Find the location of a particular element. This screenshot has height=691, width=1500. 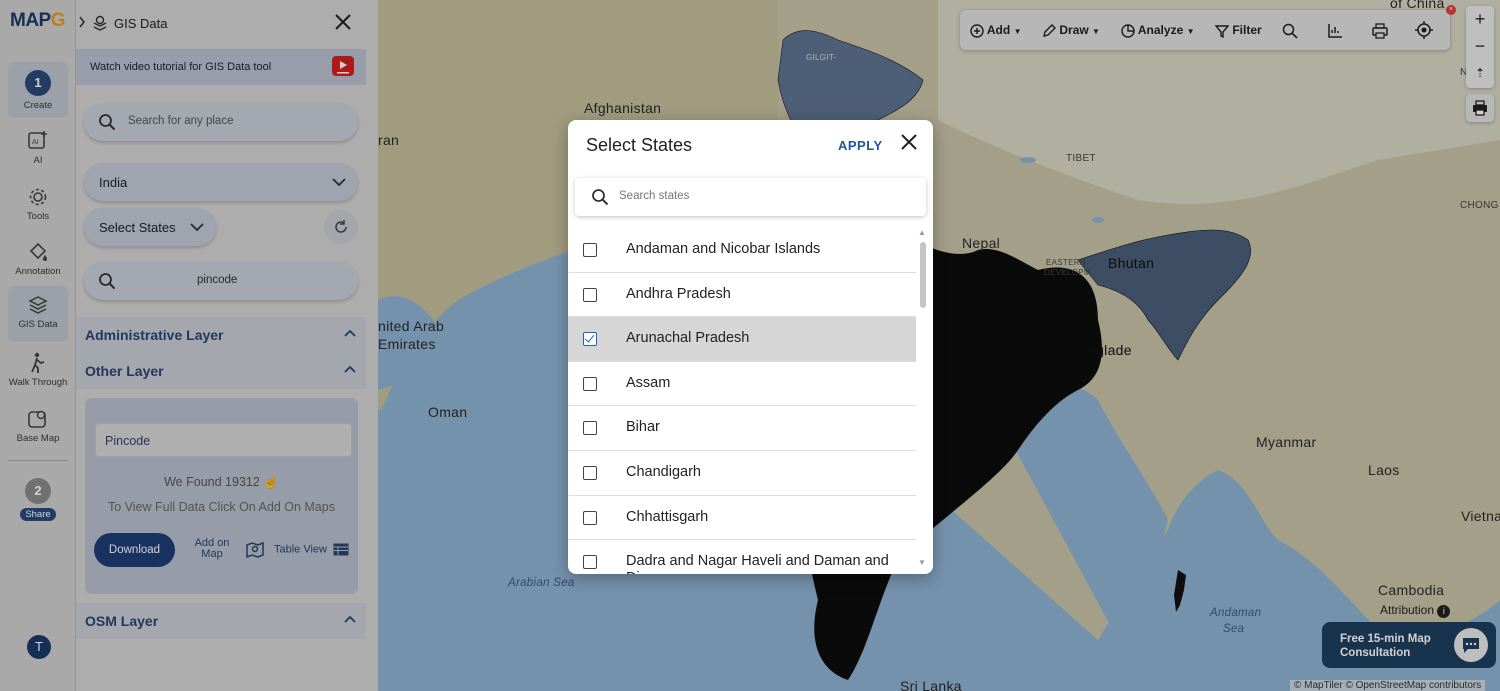

state-name: Chhattisgarh is located at coordinates (667, 516).